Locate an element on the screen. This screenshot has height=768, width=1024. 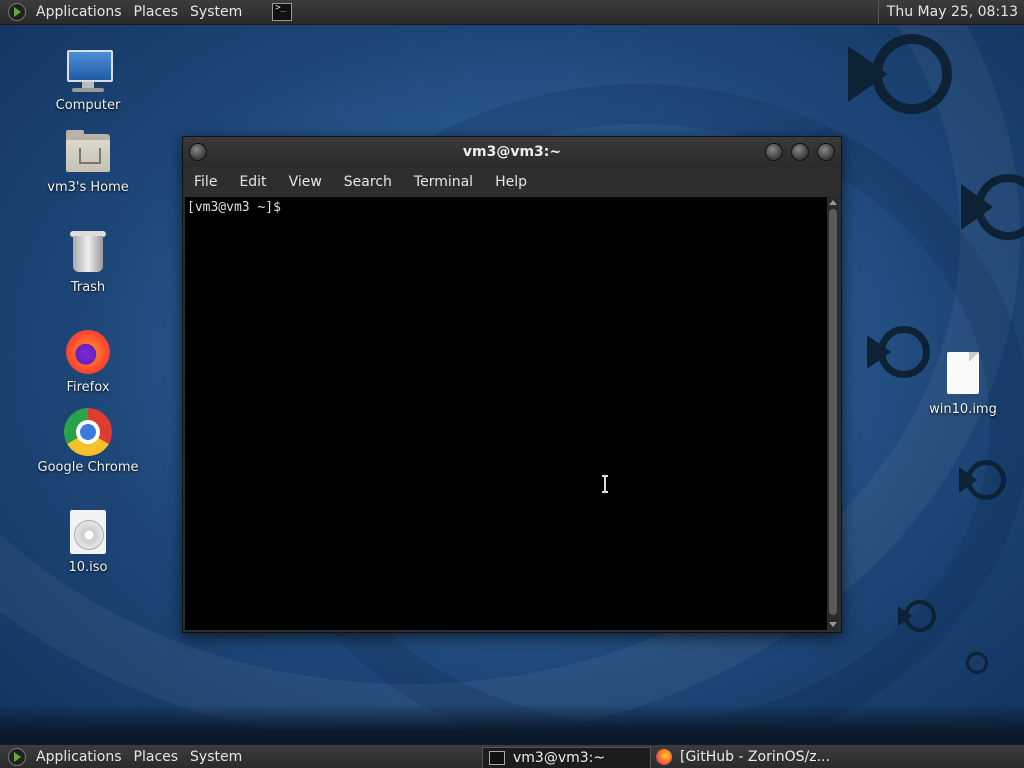
menu-file: File is located at coordinates (205, 182).